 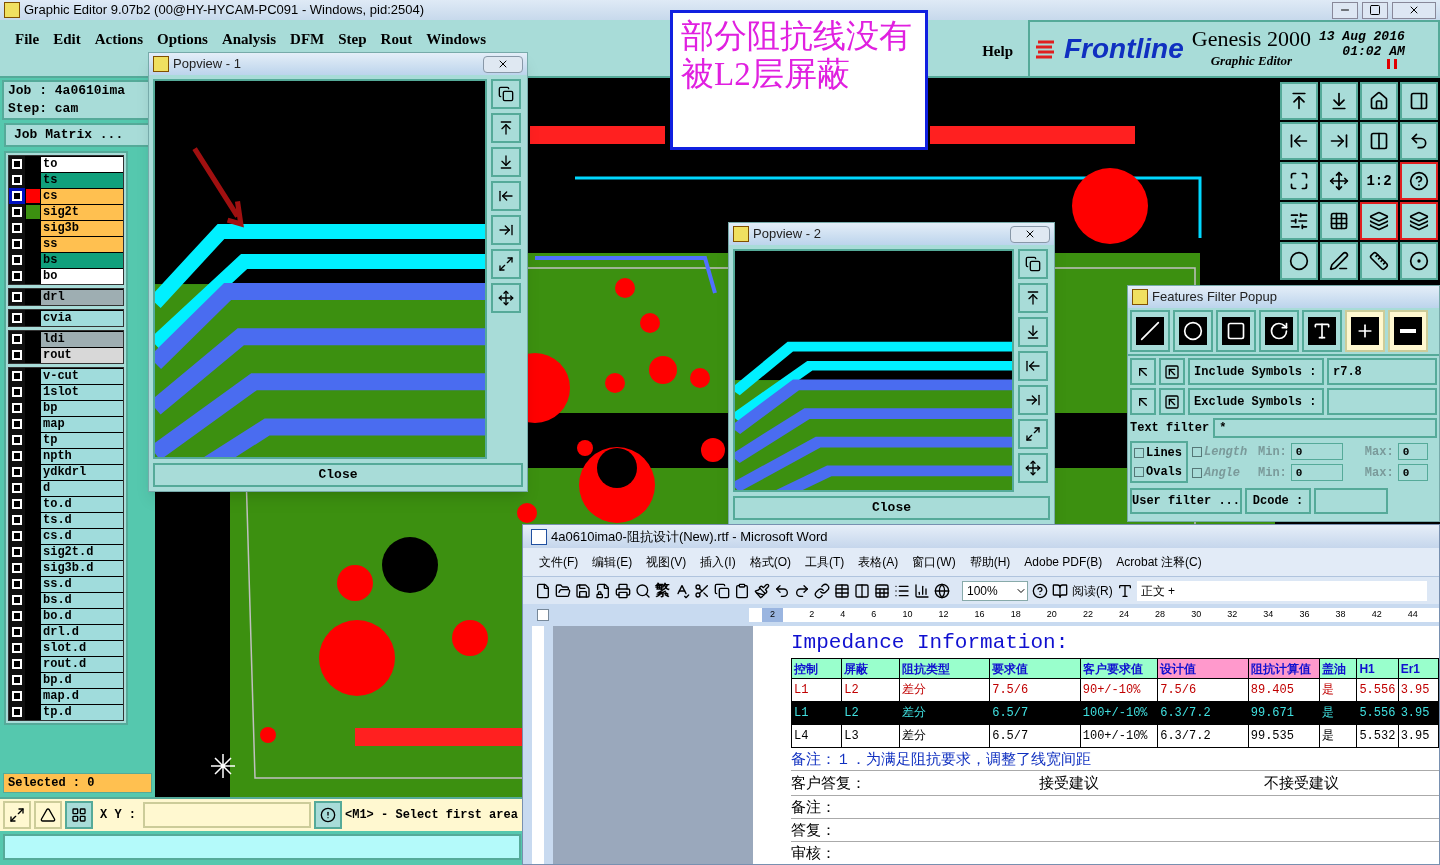 What do you see at coordinates (997, 51) in the screenshot?
I see `help-menu: Help` at bounding box center [997, 51].